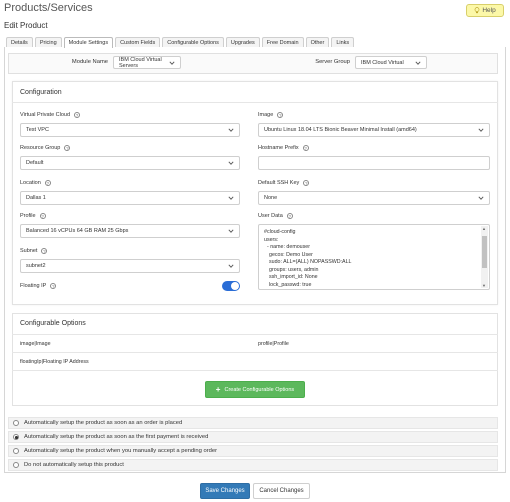 The width and height of the screenshot is (510, 502). Describe the element at coordinates (271, 239) in the screenshot. I see `user-data-line: users:` at that location.